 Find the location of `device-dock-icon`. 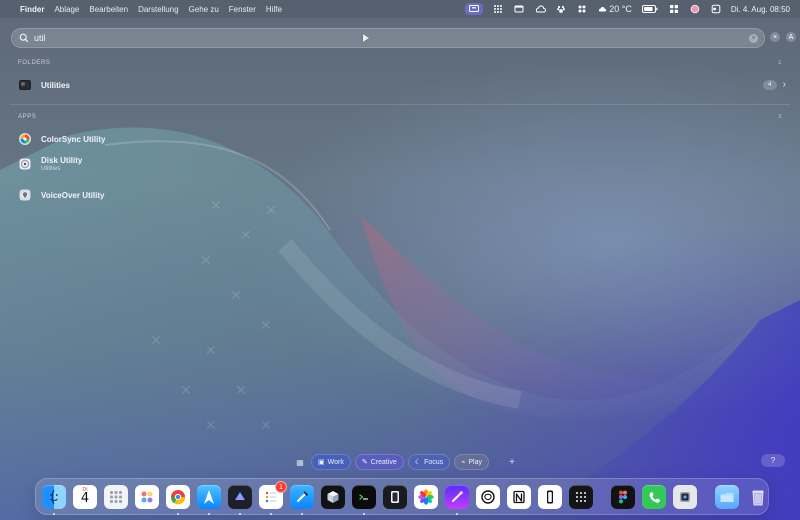

device-dock-icon is located at coordinates (550, 496).